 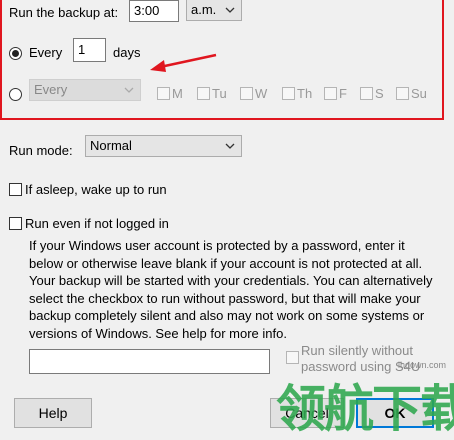 I want to click on run-mode-label: Run mode:, so click(x=41, y=150).